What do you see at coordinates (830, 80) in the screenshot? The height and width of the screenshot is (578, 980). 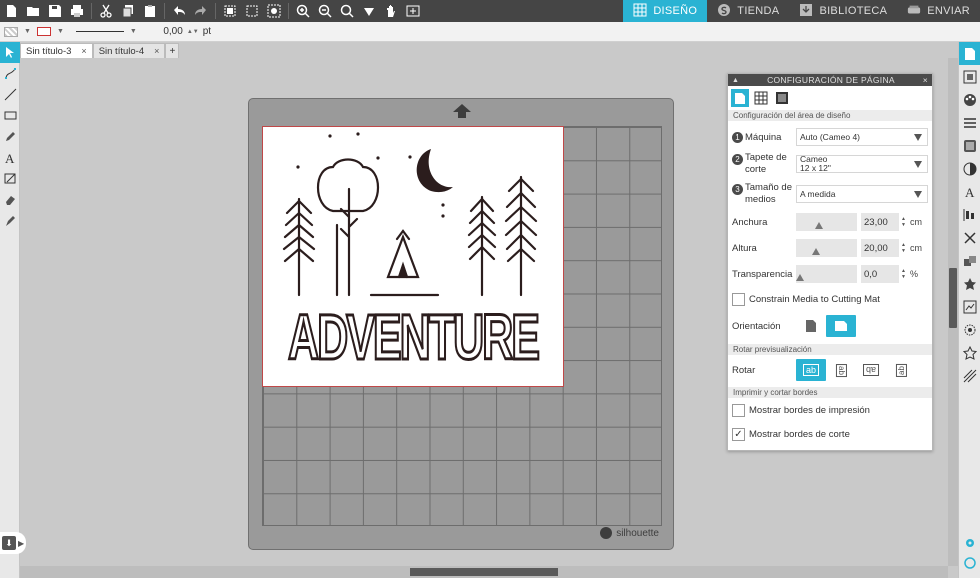 I see `panel-header: ▲ CONFIGURACIÓN DE PÁGINA ×` at bounding box center [830, 80].